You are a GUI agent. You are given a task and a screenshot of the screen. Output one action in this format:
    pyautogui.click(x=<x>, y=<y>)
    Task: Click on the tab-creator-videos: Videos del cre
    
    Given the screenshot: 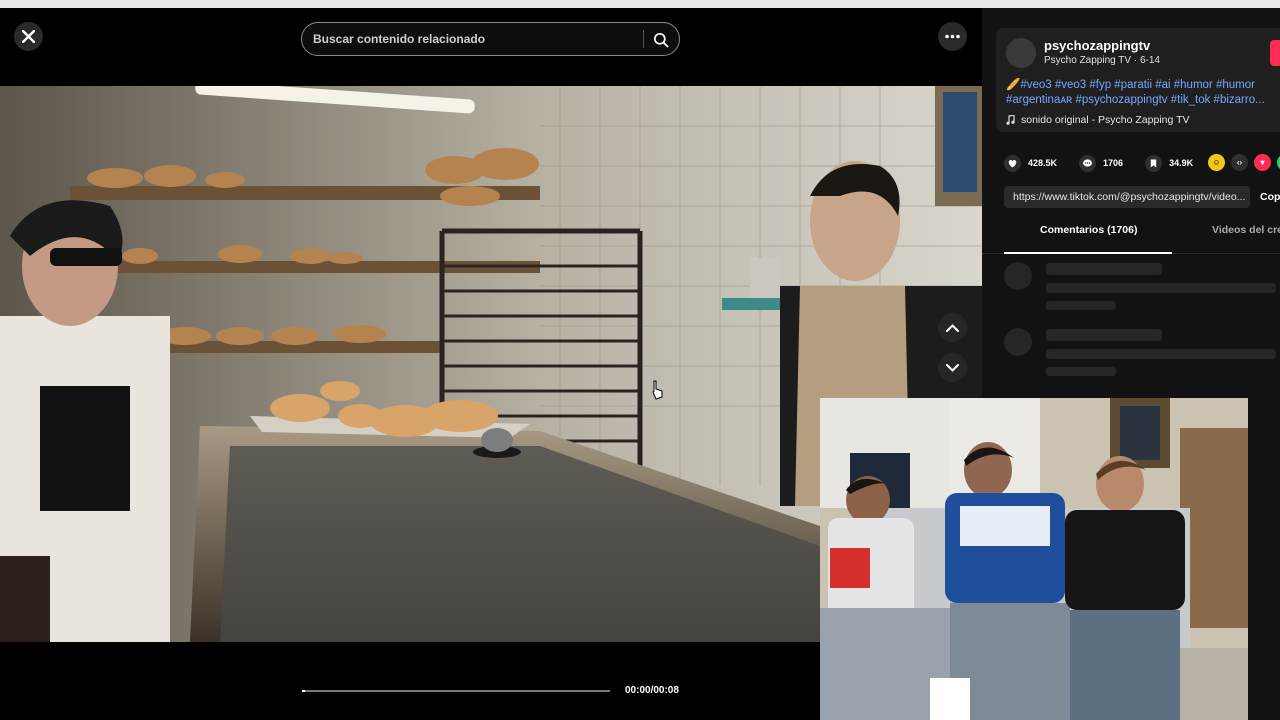 What is the action you would take?
    pyautogui.click(x=1246, y=230)
    